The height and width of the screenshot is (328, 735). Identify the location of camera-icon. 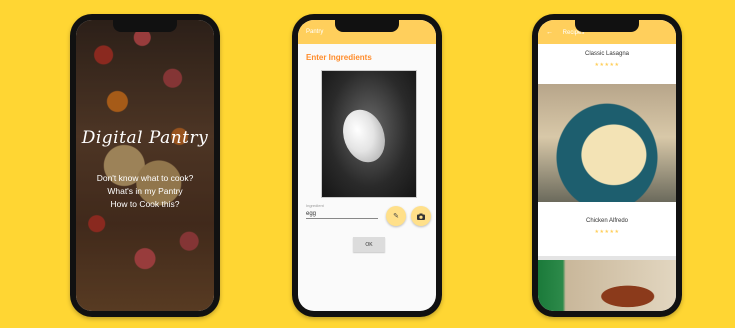
(421, 216).